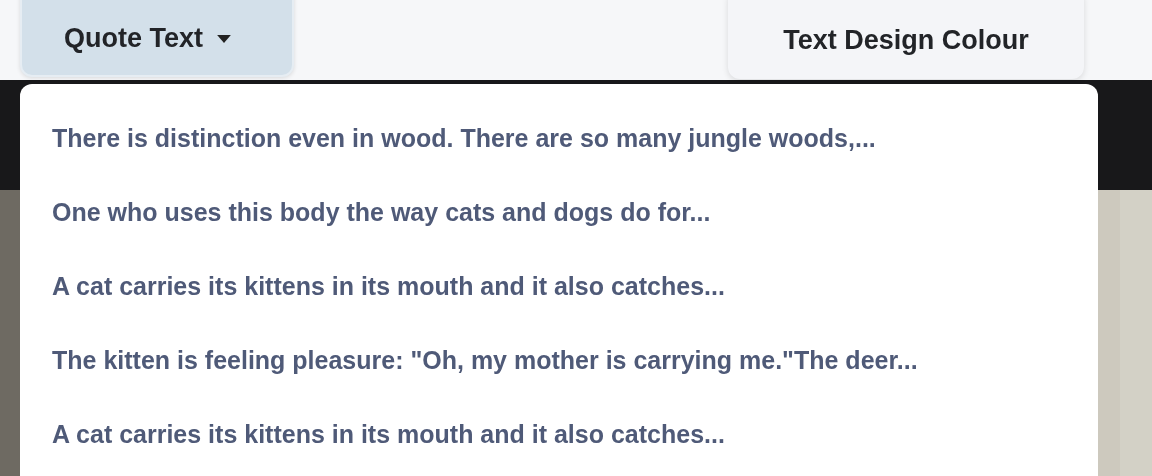  I want to click on text-colour-button: Text Design Colour, so click(906, 39).